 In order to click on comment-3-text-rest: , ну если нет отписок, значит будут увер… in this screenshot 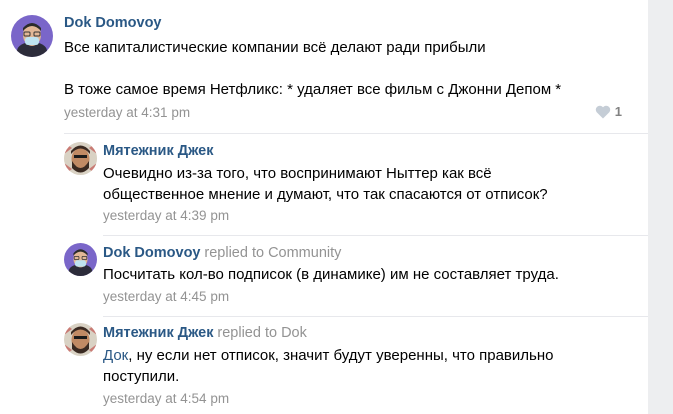, I will do `click(341, 355)`.